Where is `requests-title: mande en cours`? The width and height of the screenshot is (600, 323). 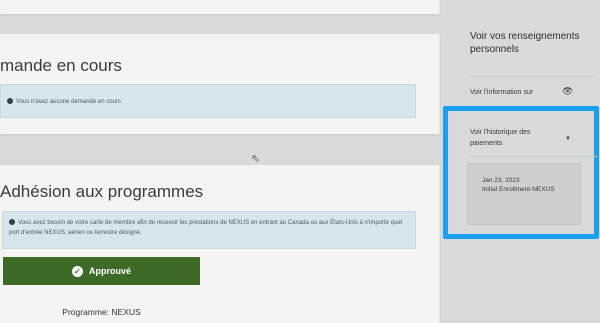
requests-title: mande en cours is located at coordinates (61, 65).